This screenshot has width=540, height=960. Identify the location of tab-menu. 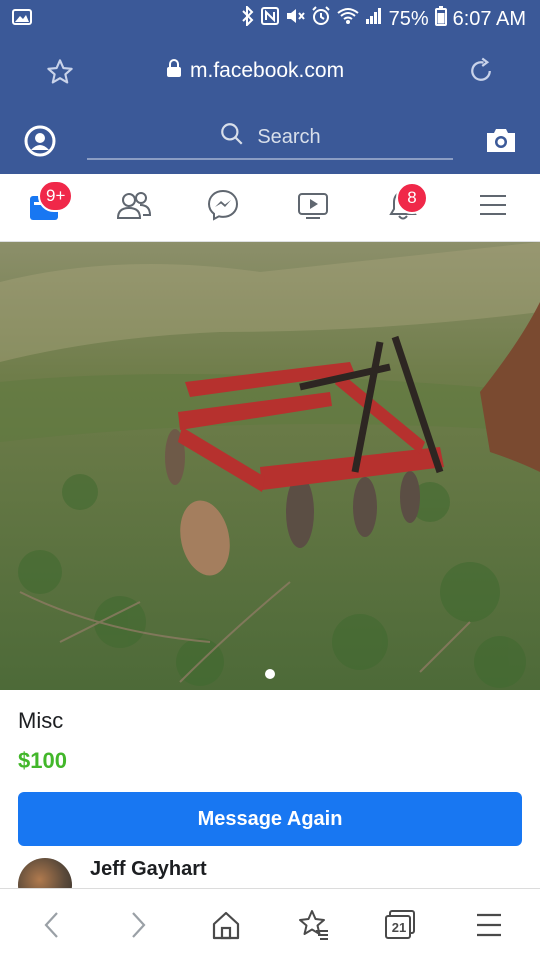
(496, 208).